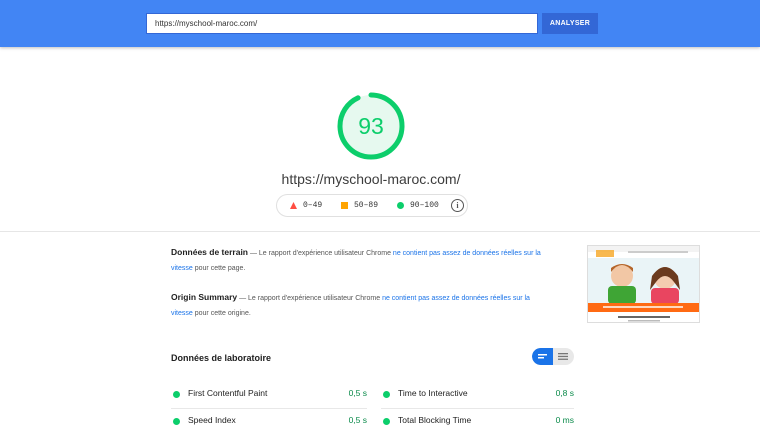 This screenshot has height=430, width=760. Describe the element at coordinates (209, 252) in the screenshot. I see `field-data-title: Données de terrain` at that location.